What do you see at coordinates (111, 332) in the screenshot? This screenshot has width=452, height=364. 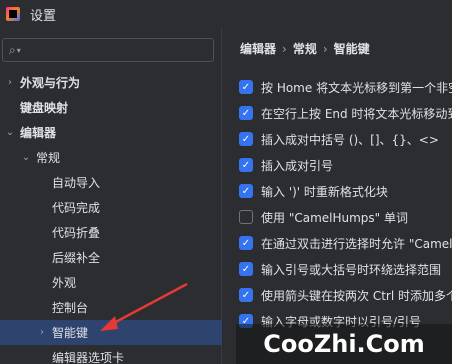 I see `sidebar-item-10: › 智能键` at bounding box center [111, 332].